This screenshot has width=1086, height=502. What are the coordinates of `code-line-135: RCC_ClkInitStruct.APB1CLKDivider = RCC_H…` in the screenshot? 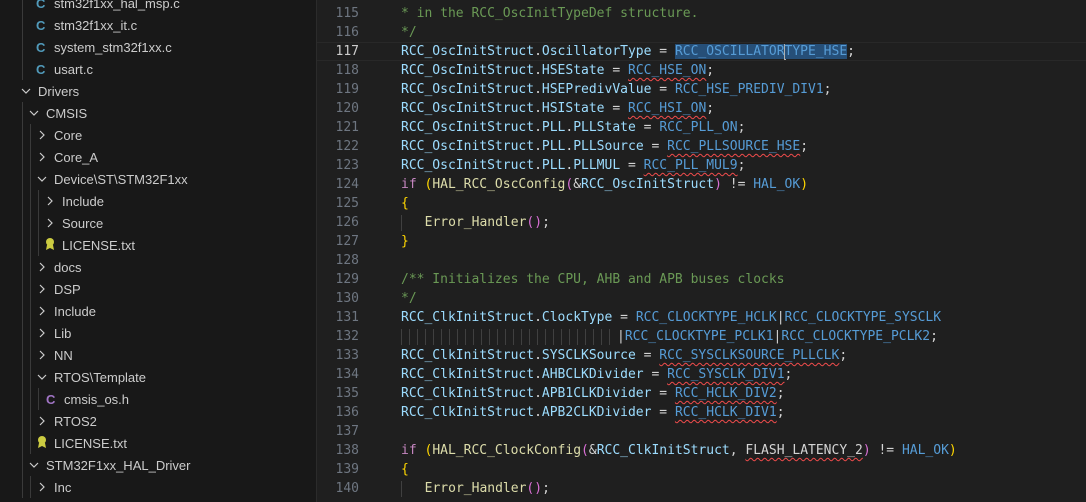 It's located at (593, 393).